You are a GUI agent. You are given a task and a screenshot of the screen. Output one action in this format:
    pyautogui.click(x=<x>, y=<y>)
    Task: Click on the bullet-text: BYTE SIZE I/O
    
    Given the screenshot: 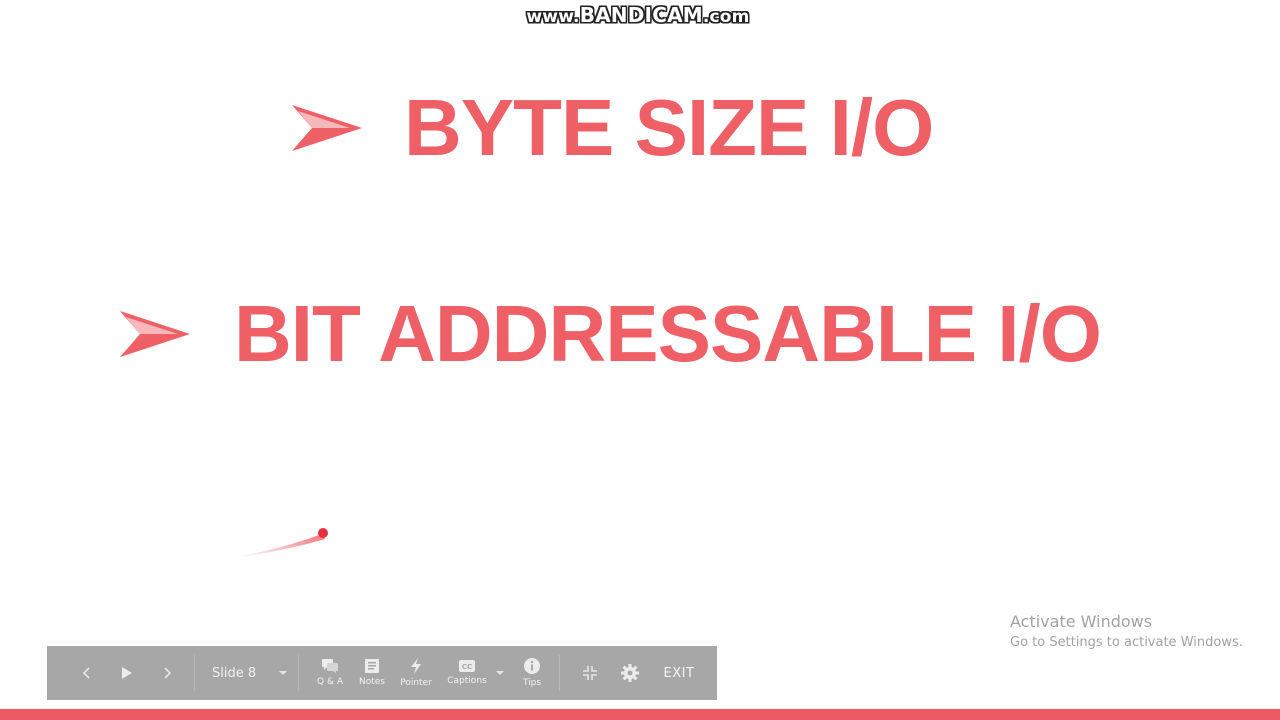 What is the action you would take?
    pyautogui.click(x=669, y=127)
    